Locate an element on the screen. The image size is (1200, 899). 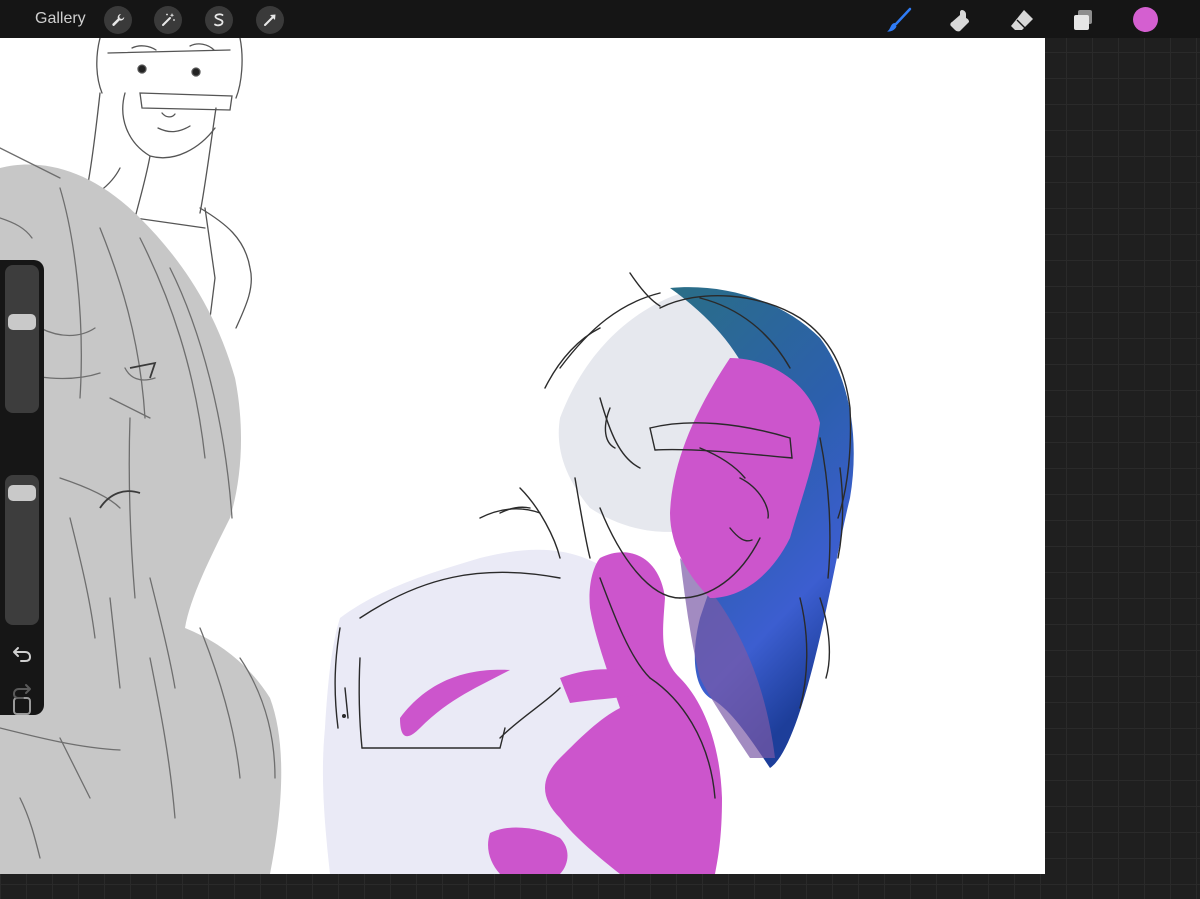
selection-icon is located at coordinates (219, 20).